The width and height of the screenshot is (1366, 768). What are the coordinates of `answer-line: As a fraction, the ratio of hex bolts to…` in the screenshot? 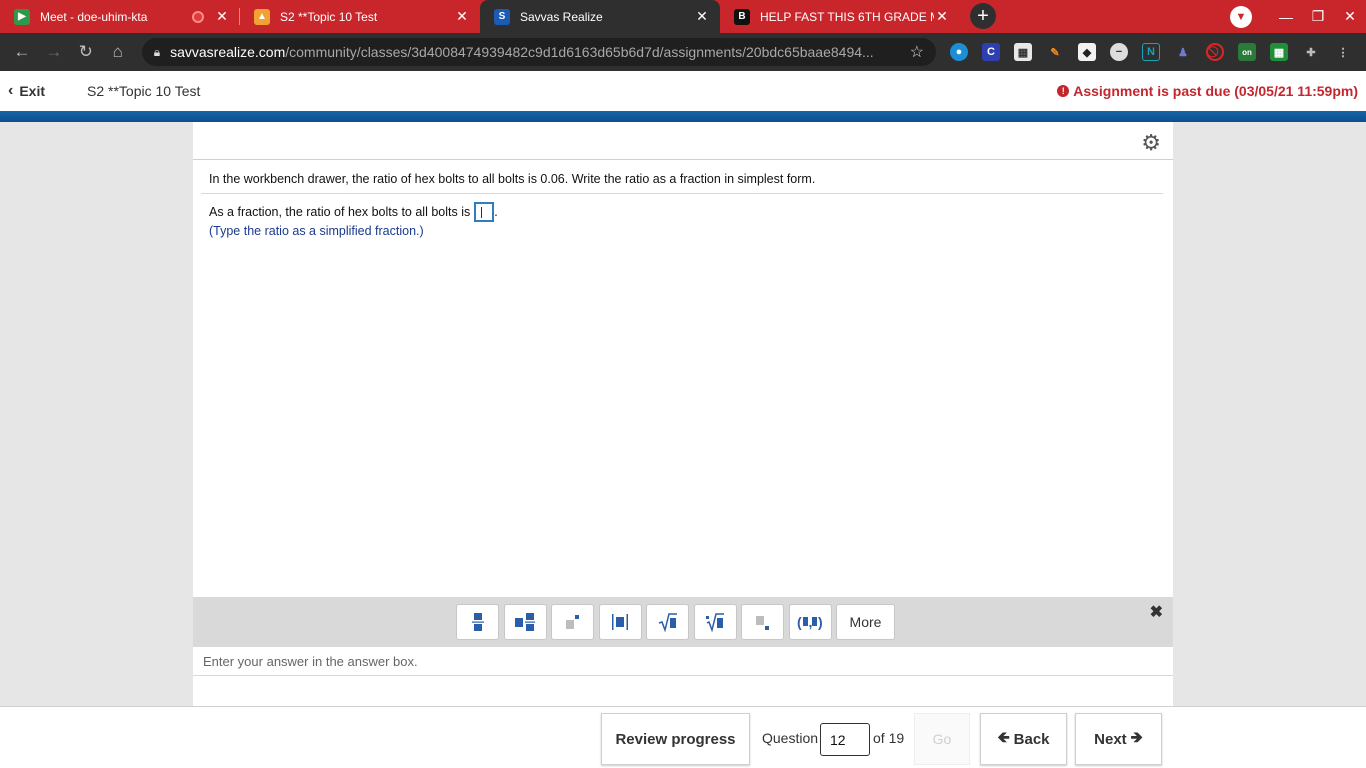 It's located at (353, 212).